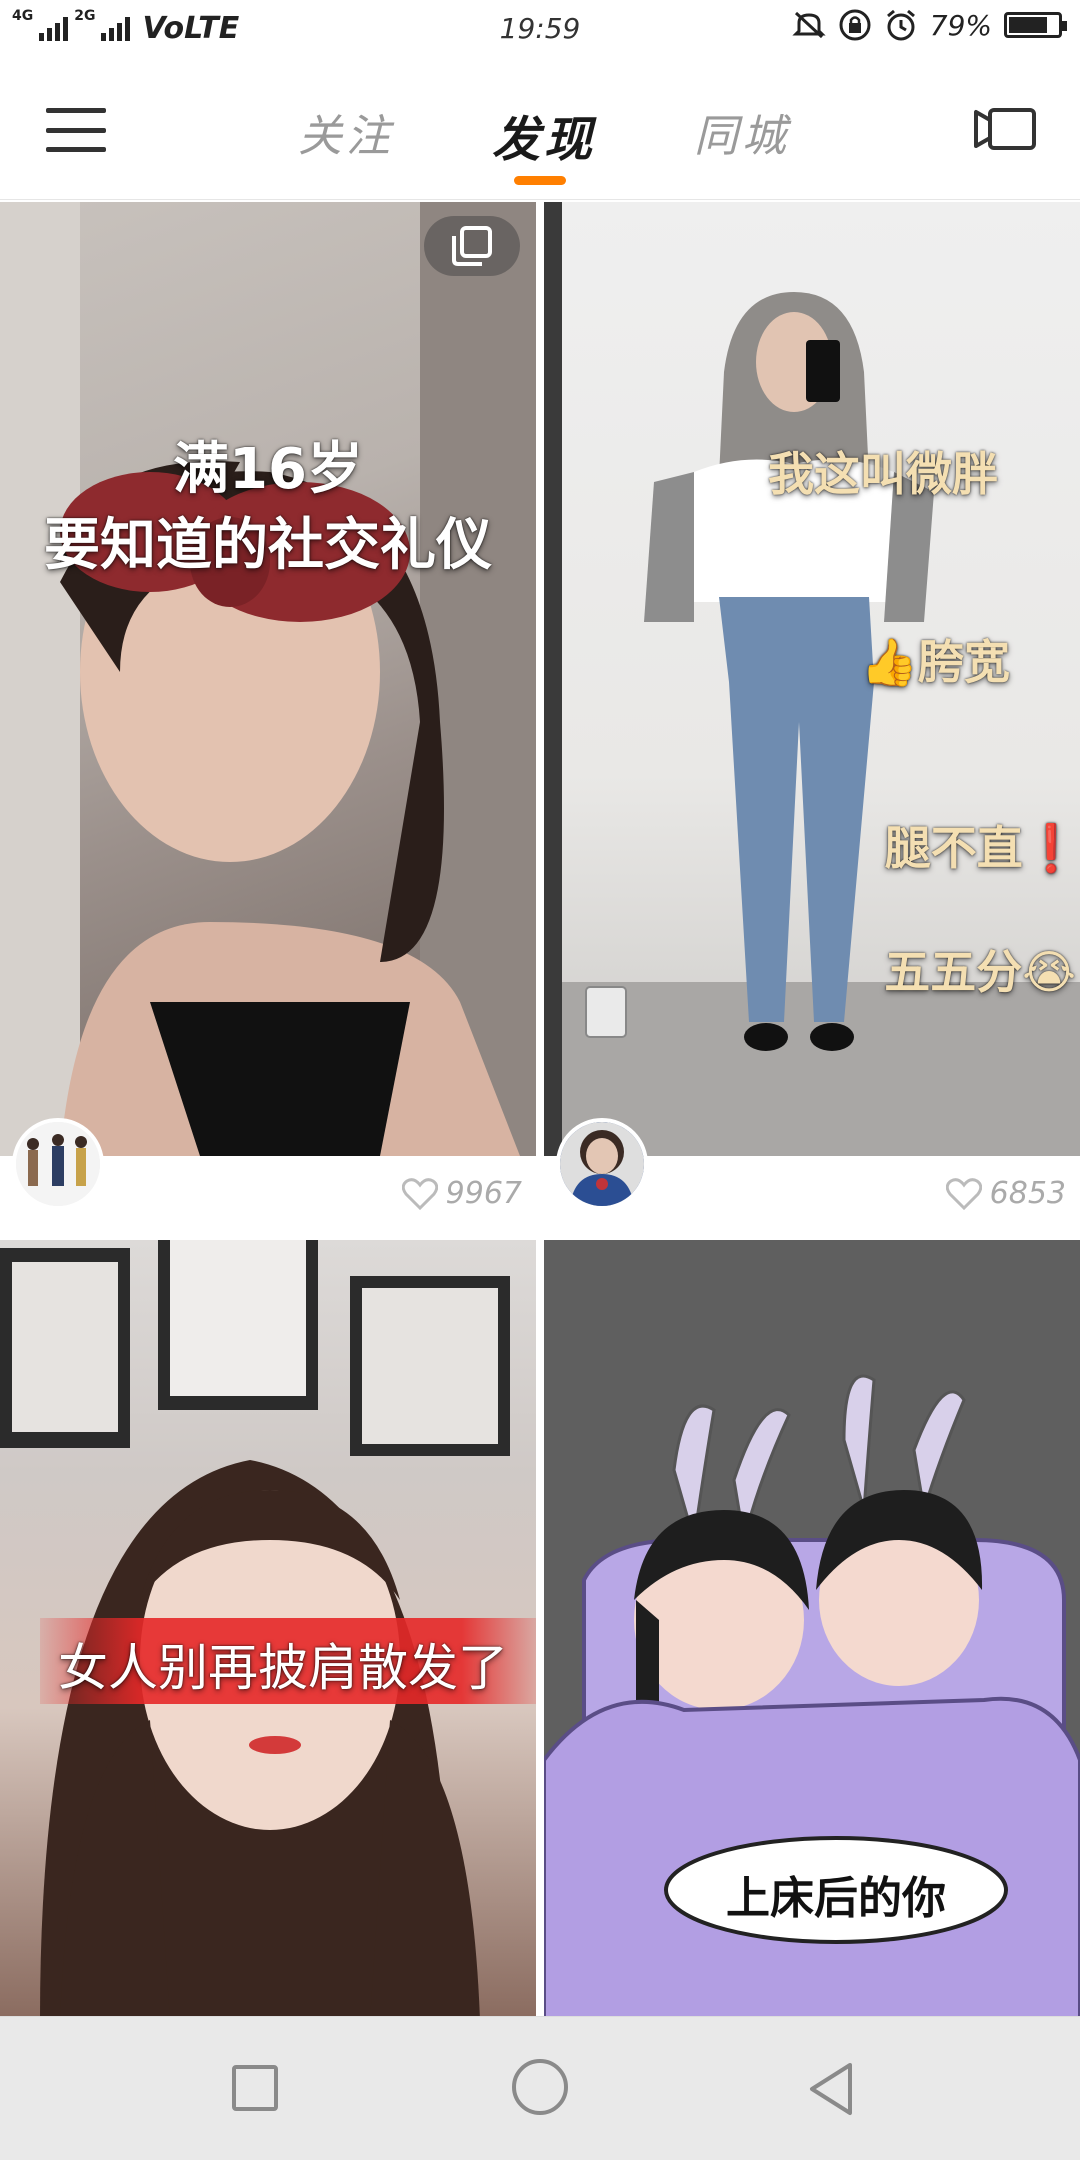  Describe the element at coordinates (980, 972) in the screenshot. I see `card-caption-line: 五五分😭` at that location.